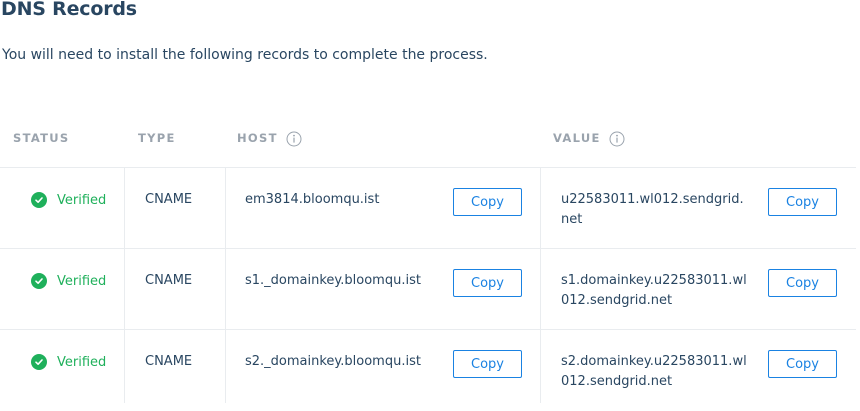  What do you see at coordinates (652, 209) in the screenshot?
I see `record-value: u22583011.wl012.sendgrid.net` at bounding box center [652, 209].